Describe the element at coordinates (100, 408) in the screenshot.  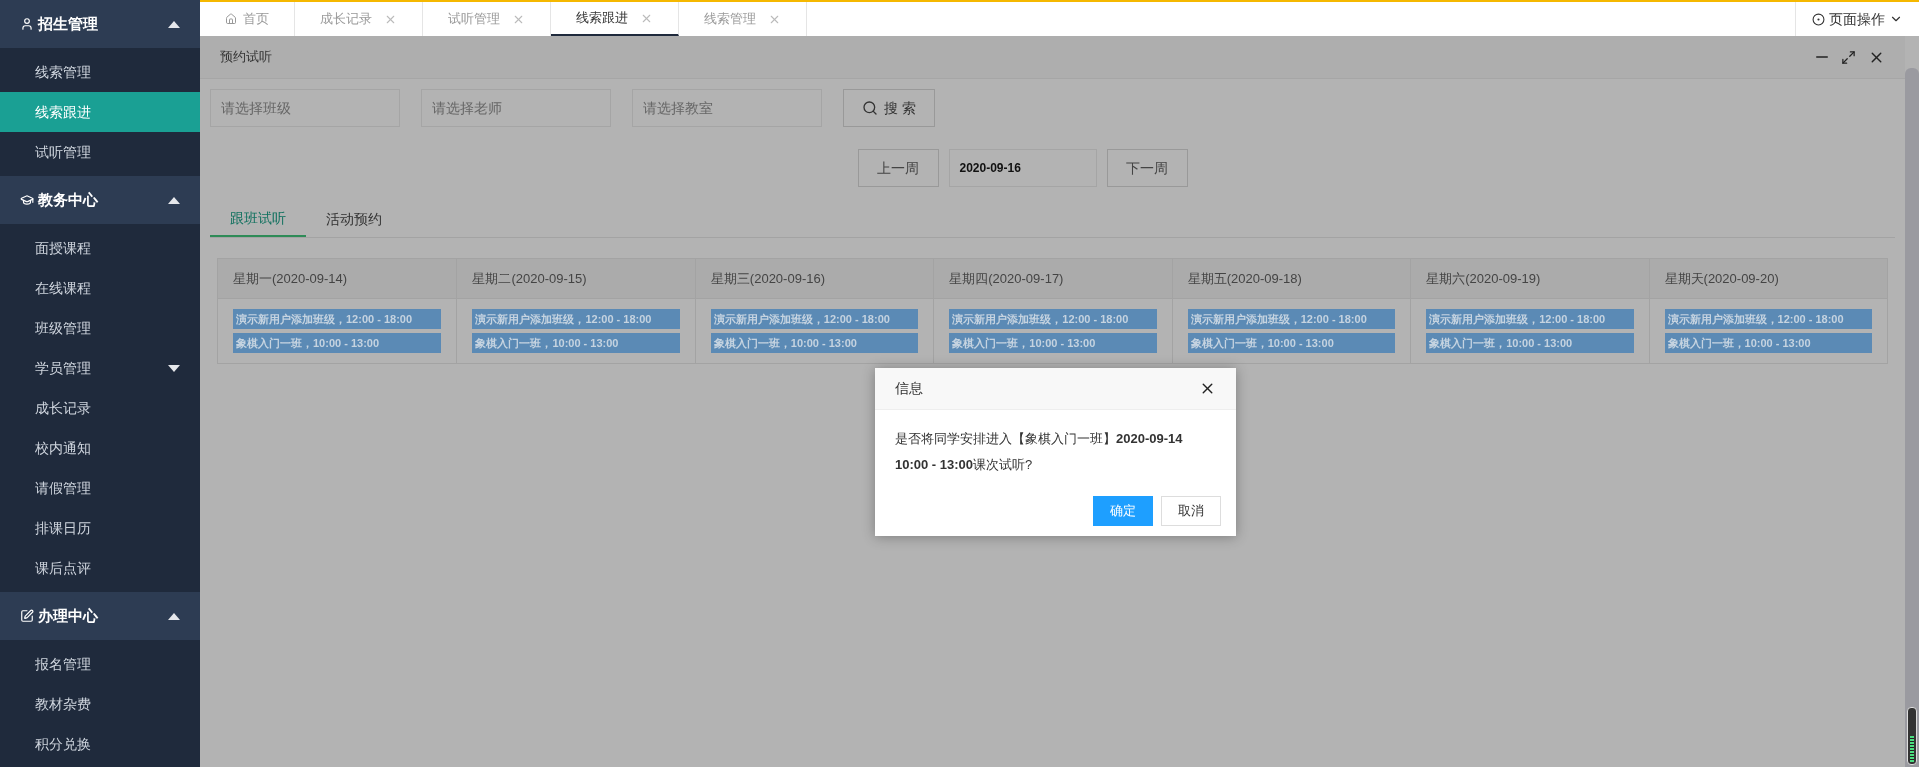
I see `sidebar-item: 成长记录` at that location.